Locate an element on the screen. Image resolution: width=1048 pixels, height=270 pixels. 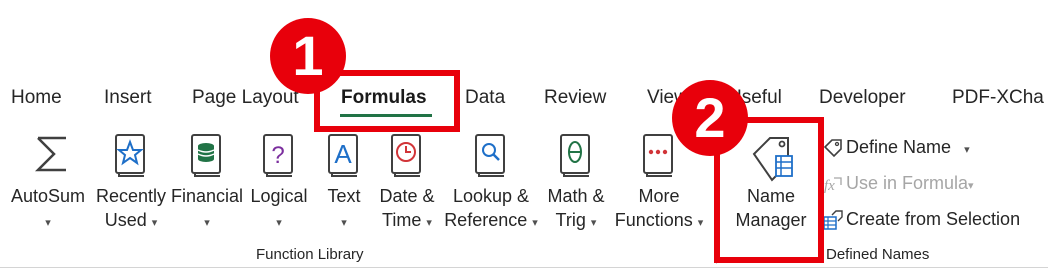
logical-dropdown: ▾ is located at coordinates (279, 223).